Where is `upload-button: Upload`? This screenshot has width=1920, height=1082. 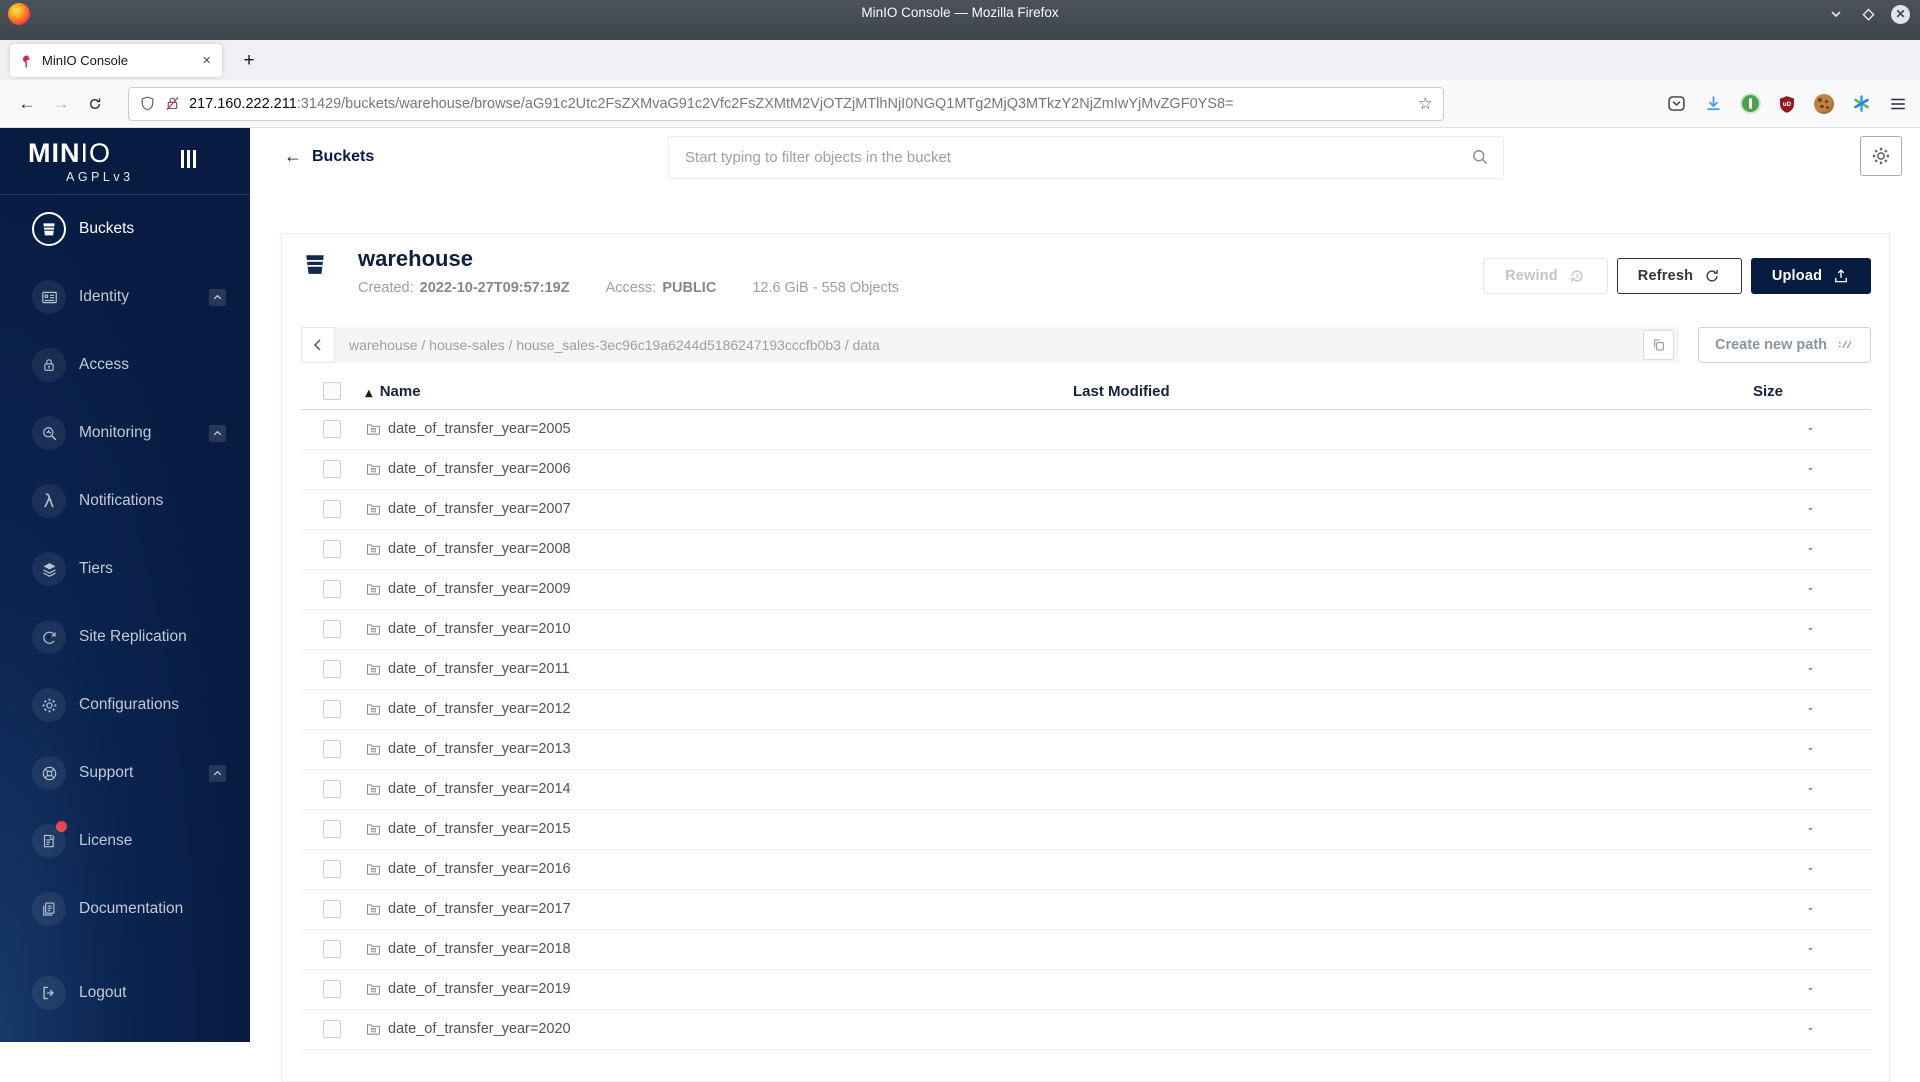
upload-button: Upload is located at coordinates (1811, 276).